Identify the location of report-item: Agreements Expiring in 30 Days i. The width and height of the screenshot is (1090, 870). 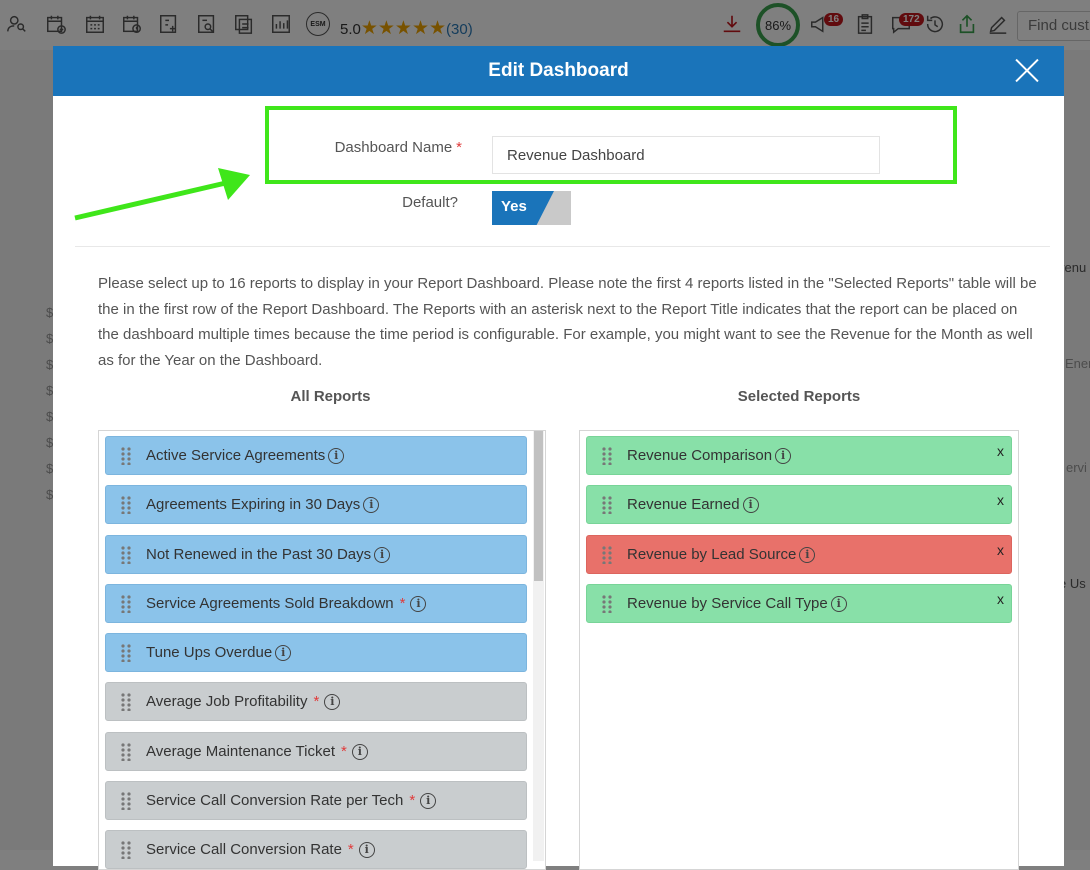
(316, 504).